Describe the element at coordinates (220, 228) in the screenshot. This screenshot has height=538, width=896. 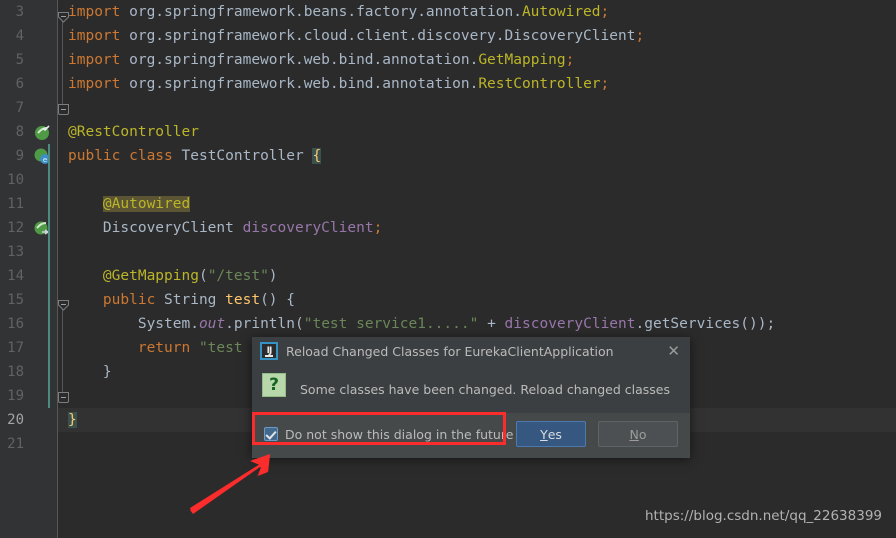
I see `code-line: DiscoveryClient discoveryClient;` at that location.